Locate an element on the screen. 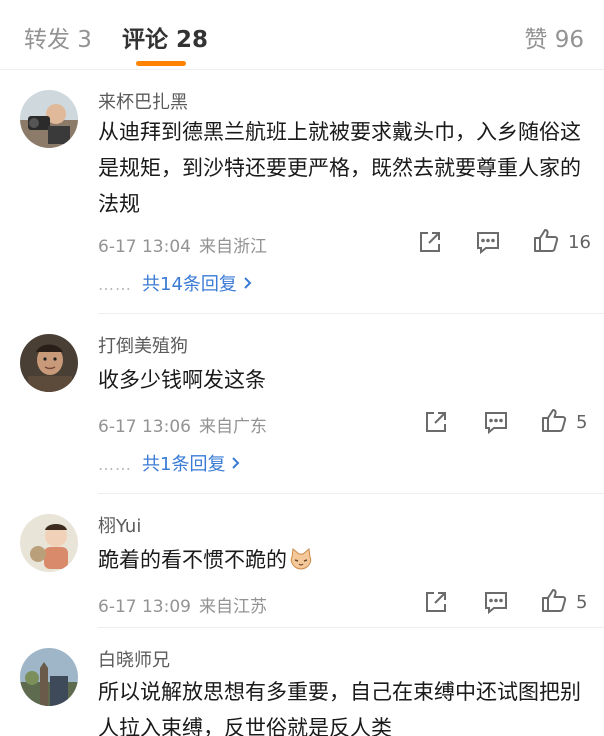 The image size is (604, 736). comment-text: 跪着的看不惯不跪的 is located at coordinates (345, 561).